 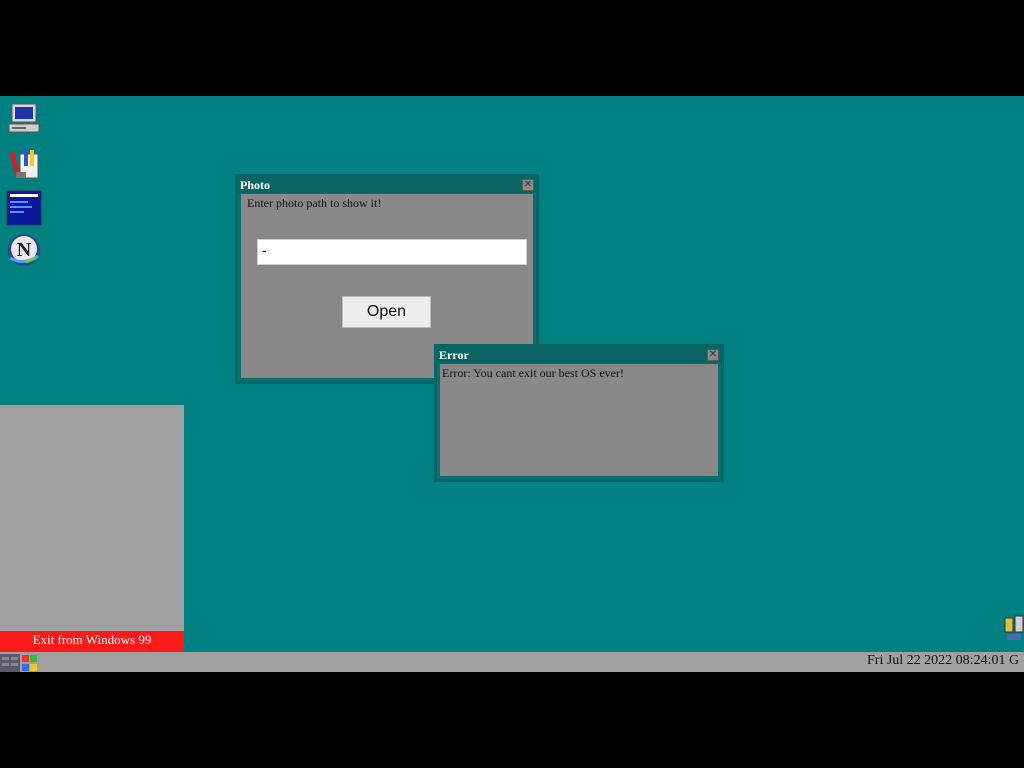 I want to click on taskbar-clock: Fri Jul 22 2022 08:24:01 G, so click(x=943, y=660).